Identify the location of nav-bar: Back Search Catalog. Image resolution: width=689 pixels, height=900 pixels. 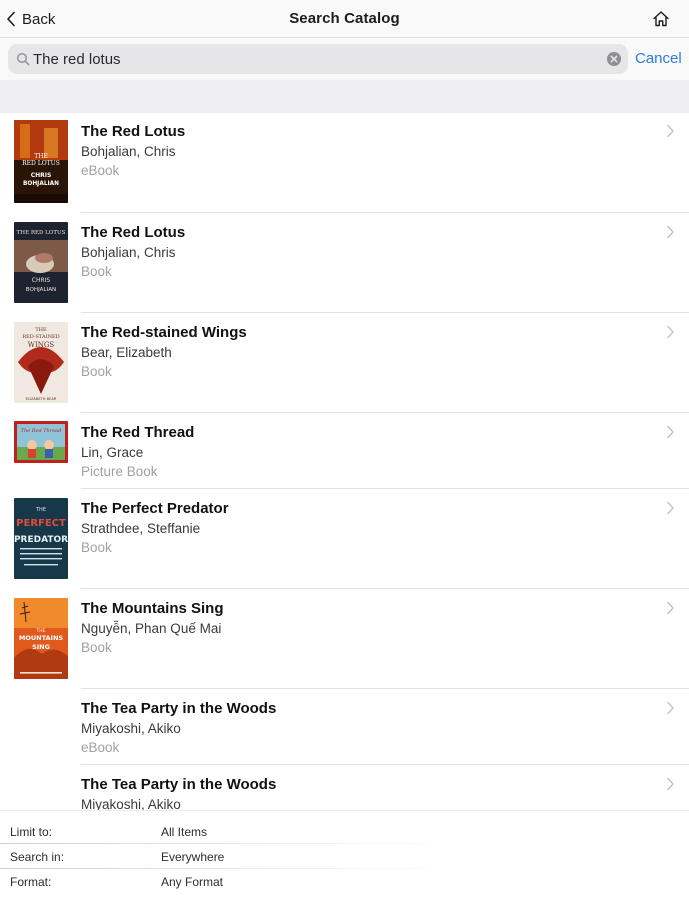
(344, 19).